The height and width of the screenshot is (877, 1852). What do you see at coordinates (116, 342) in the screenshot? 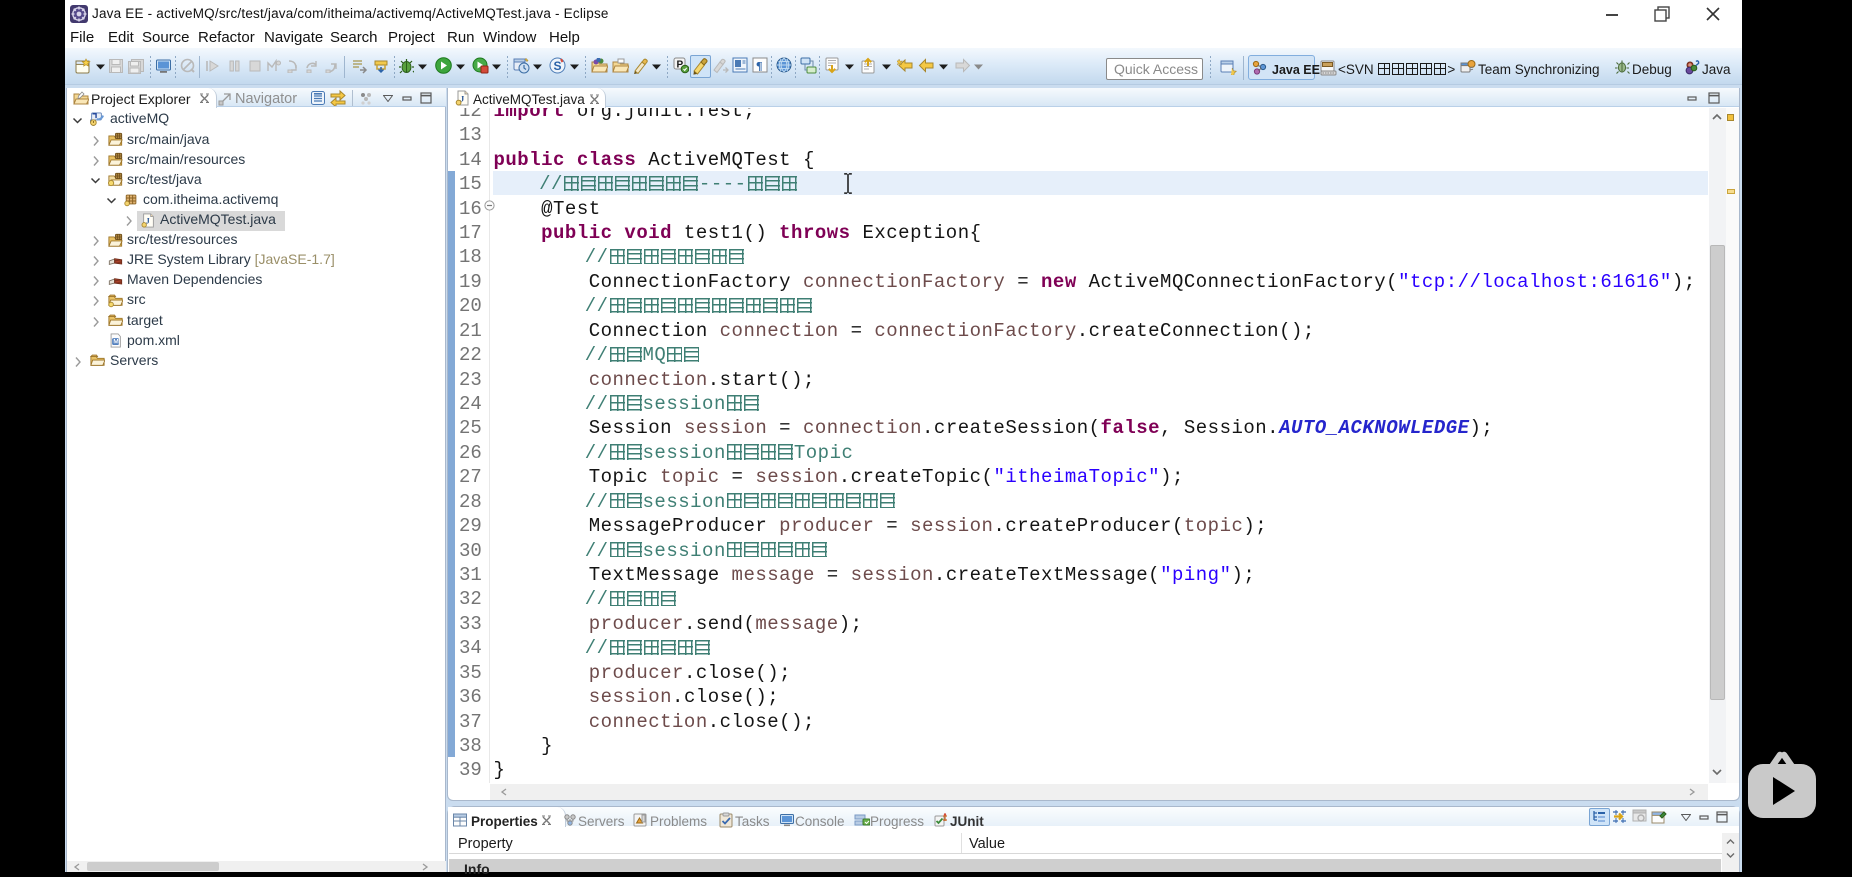
I see `svg-text: M` at bounding box center [116, 342].